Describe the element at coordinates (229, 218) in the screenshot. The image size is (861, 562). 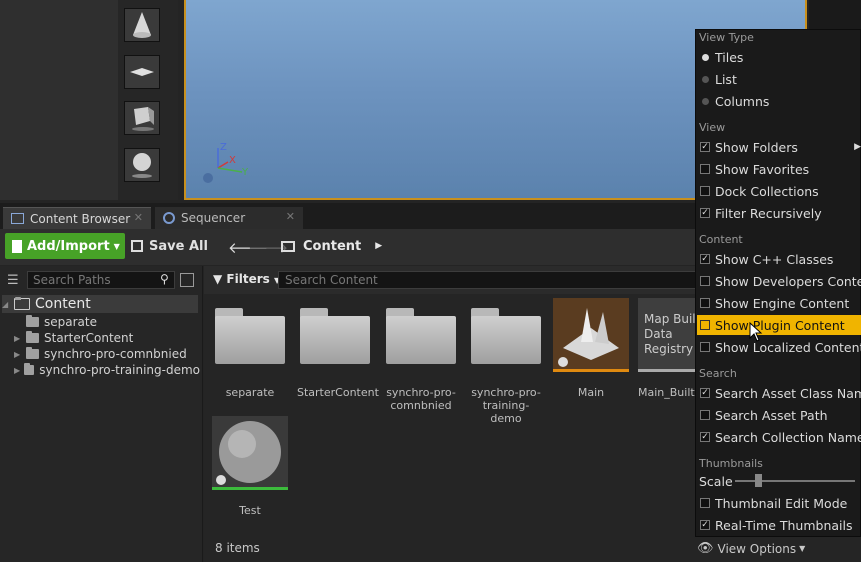
I see `tab-sequencer: Sequencer ✕` at that location.